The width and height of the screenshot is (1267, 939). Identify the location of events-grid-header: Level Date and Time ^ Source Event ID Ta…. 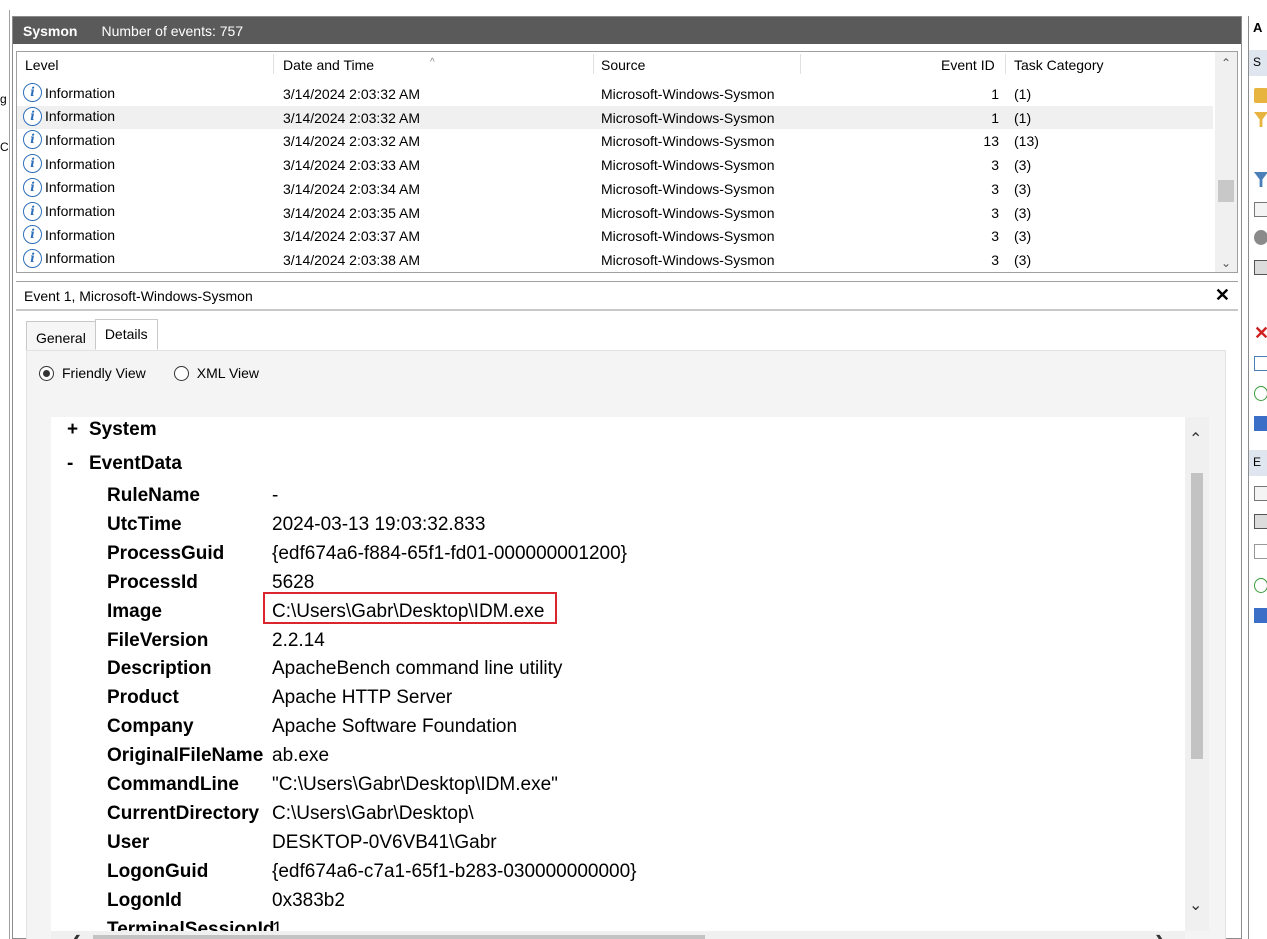
(617, 64).